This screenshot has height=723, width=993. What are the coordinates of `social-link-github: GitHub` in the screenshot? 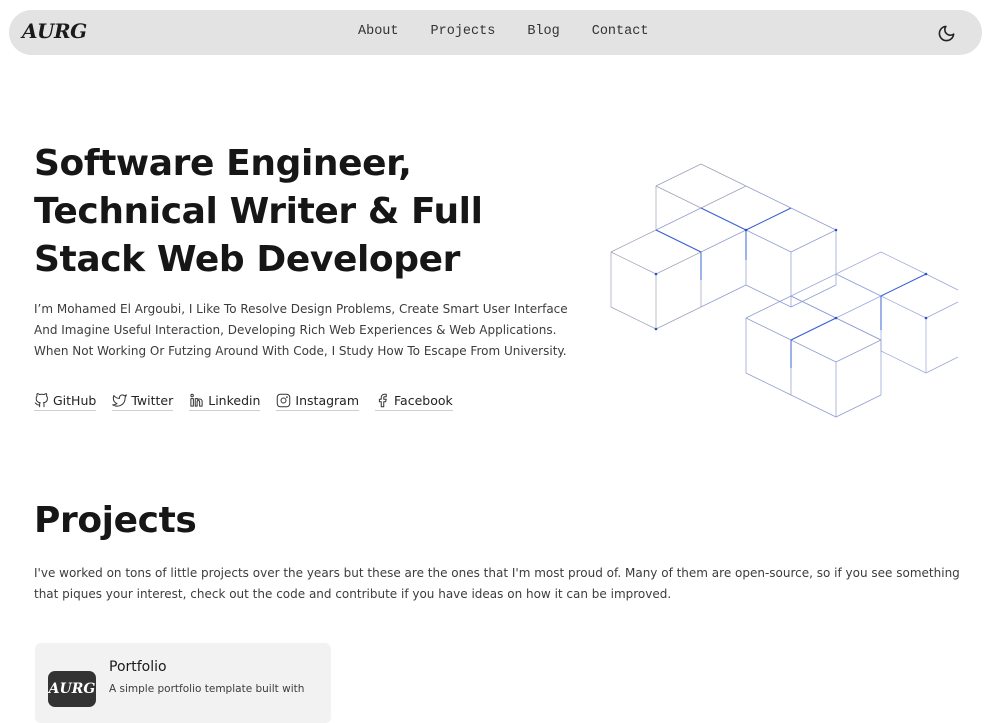 It's located at (65, 402).